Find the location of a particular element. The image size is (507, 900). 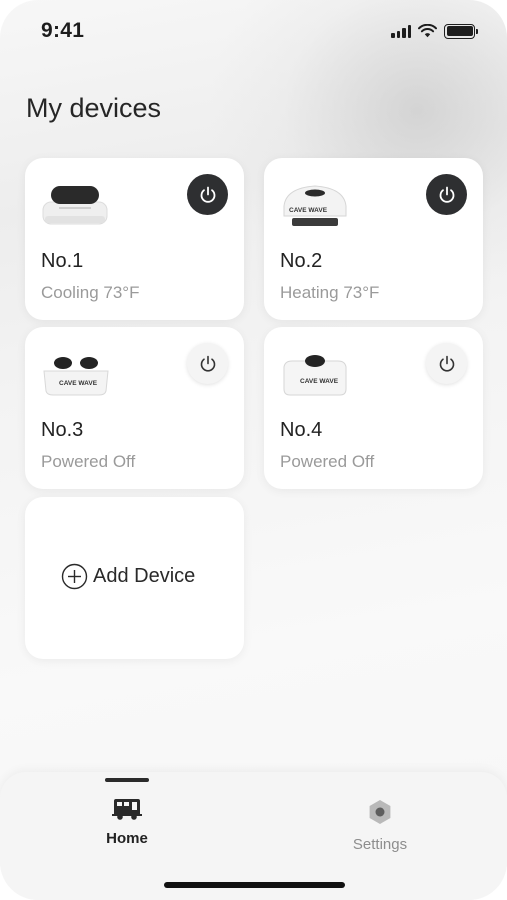

device-status-2: Heating 73°F is located at coordinates (330, 292).